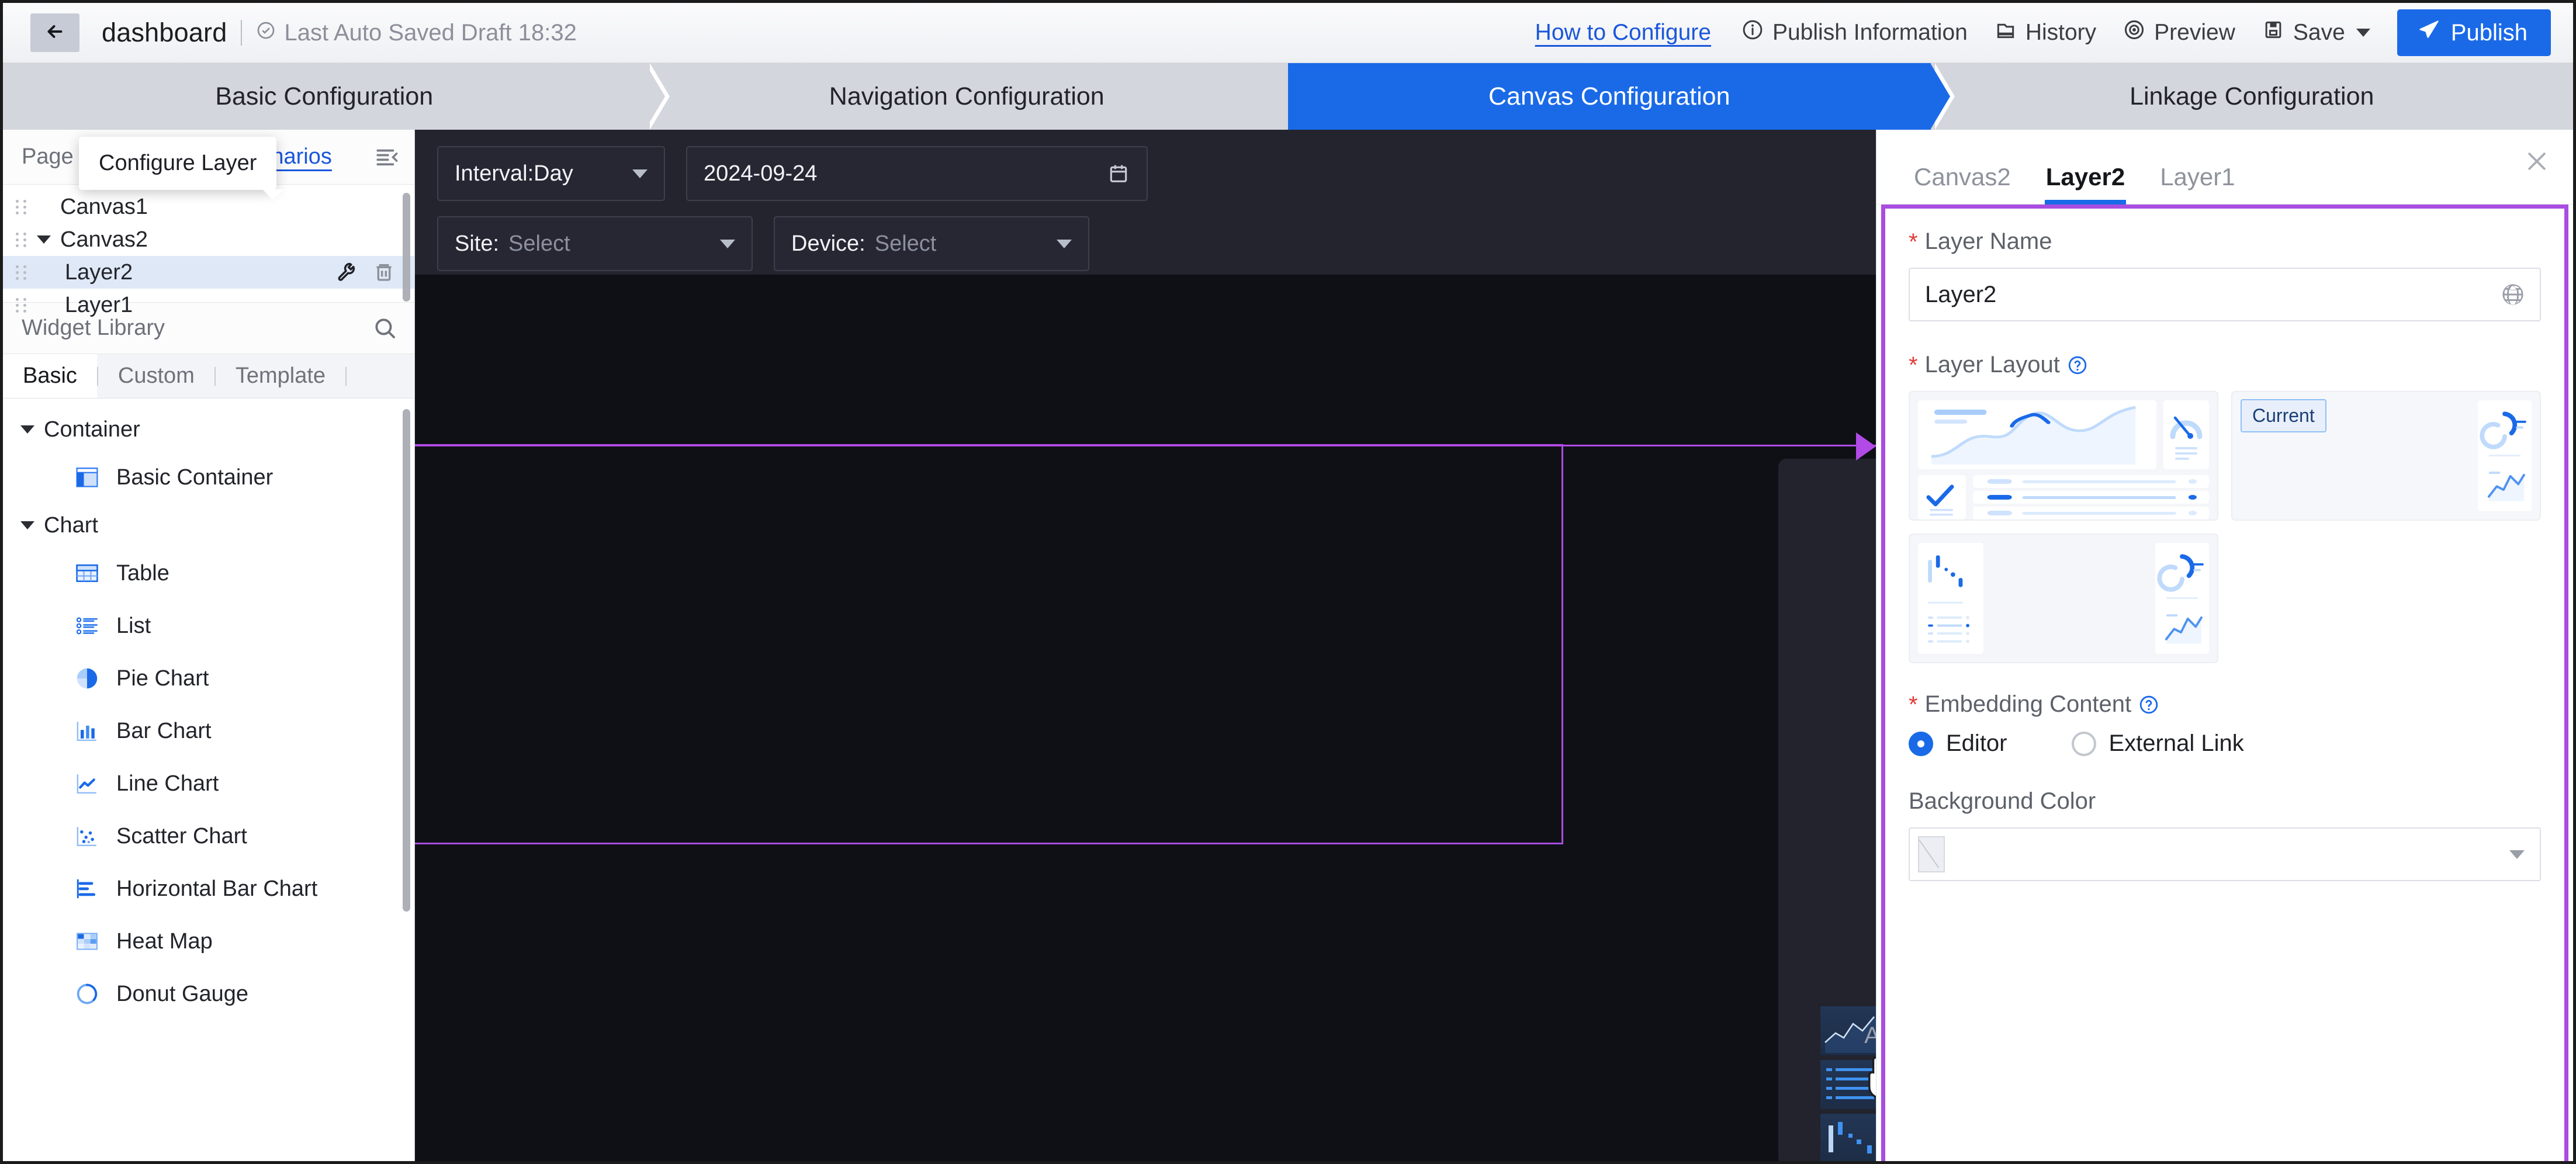 The width and height of the screenshot is (2576, 1164). I want to click on widget-table: Table, so click(208, 573).